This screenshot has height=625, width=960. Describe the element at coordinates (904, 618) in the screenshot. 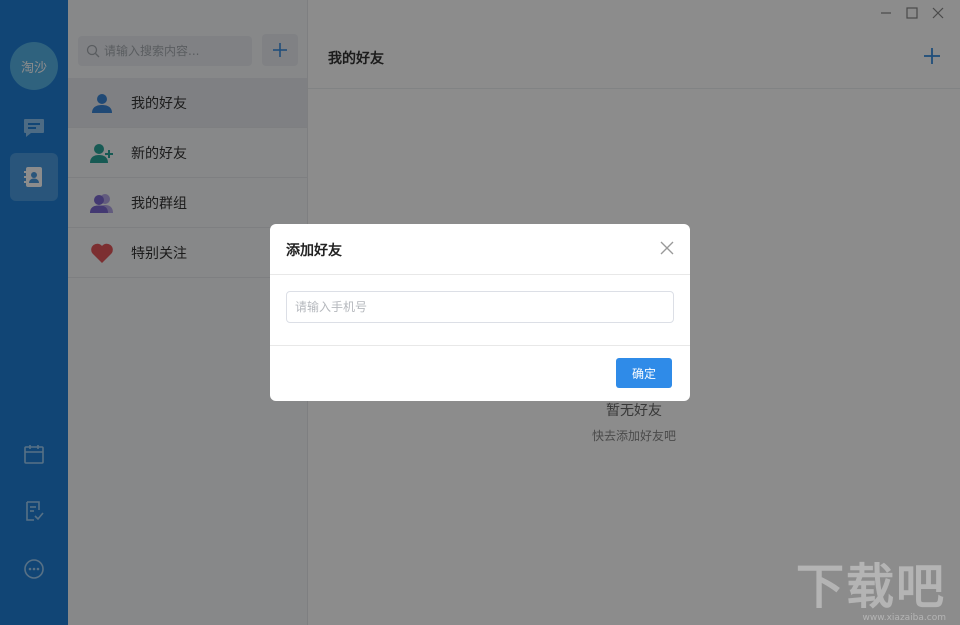

I see `watermark-url: www.xiazaiba.com` at that location.